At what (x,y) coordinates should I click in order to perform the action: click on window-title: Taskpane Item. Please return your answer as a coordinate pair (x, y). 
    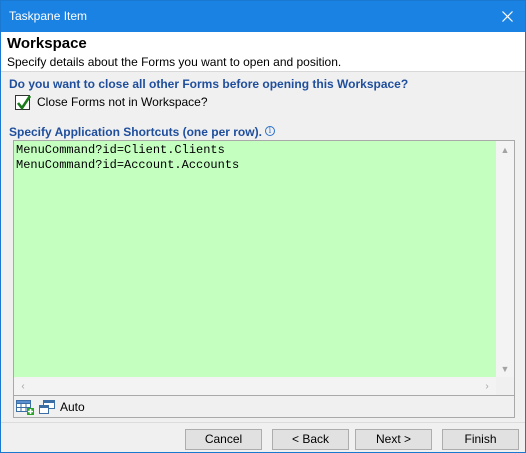
    Looking at the image, I should click on (48, 16).